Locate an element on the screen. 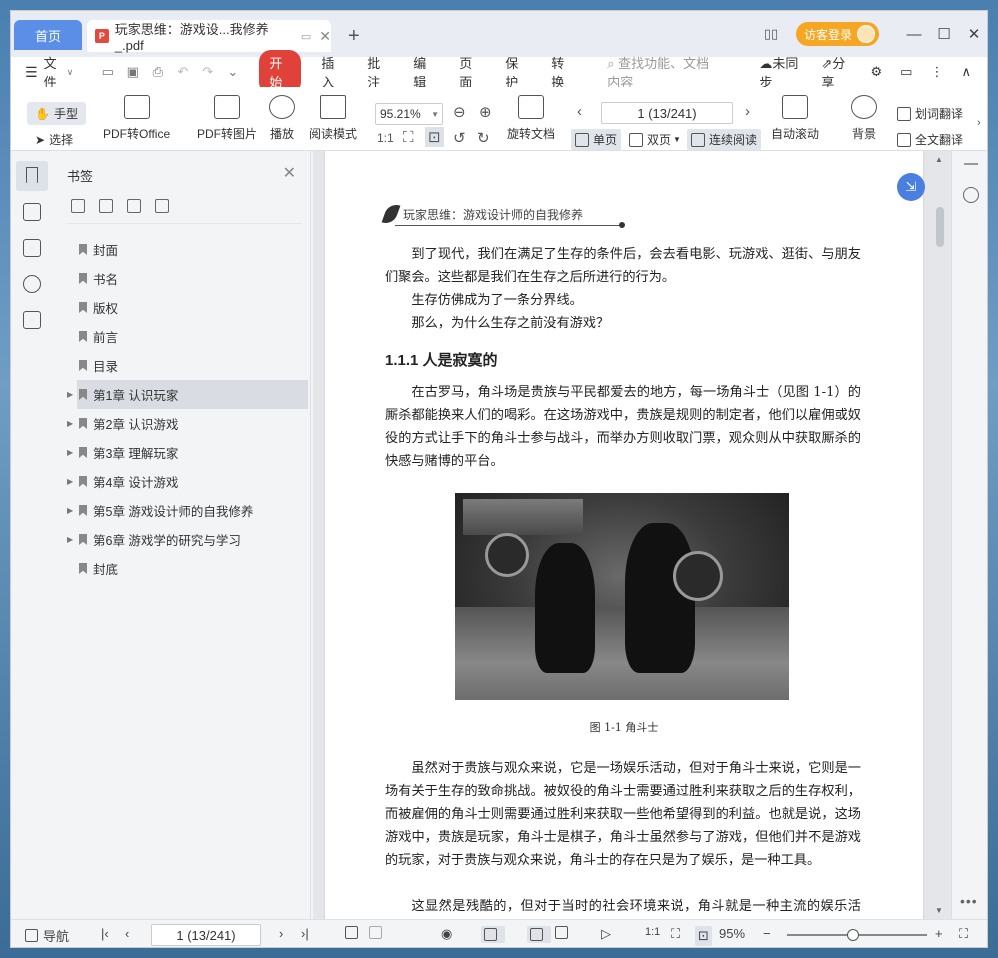 Image resolution: width=998 pixels, height=958 pixels. zoom-select: 95.21% ▼ is located at coordinates (409, 114).